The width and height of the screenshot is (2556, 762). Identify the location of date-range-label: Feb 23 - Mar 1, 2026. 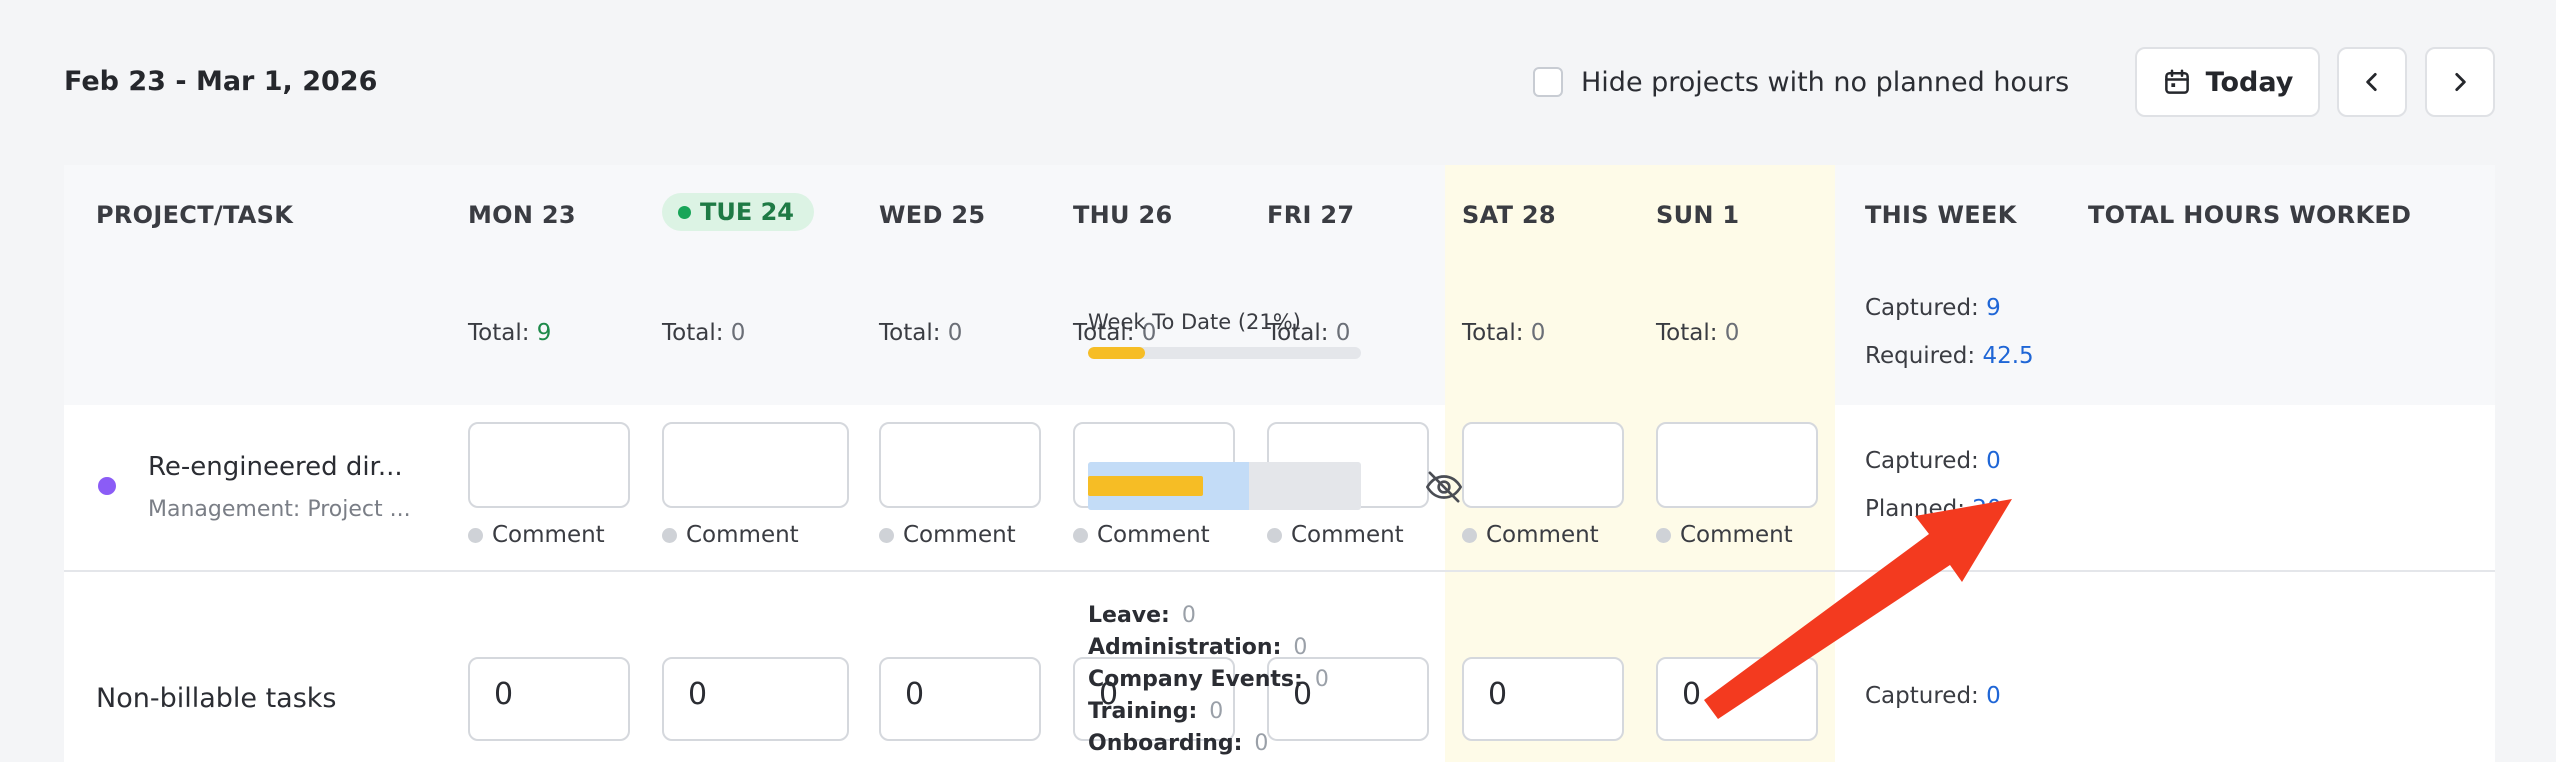
(221, 81).